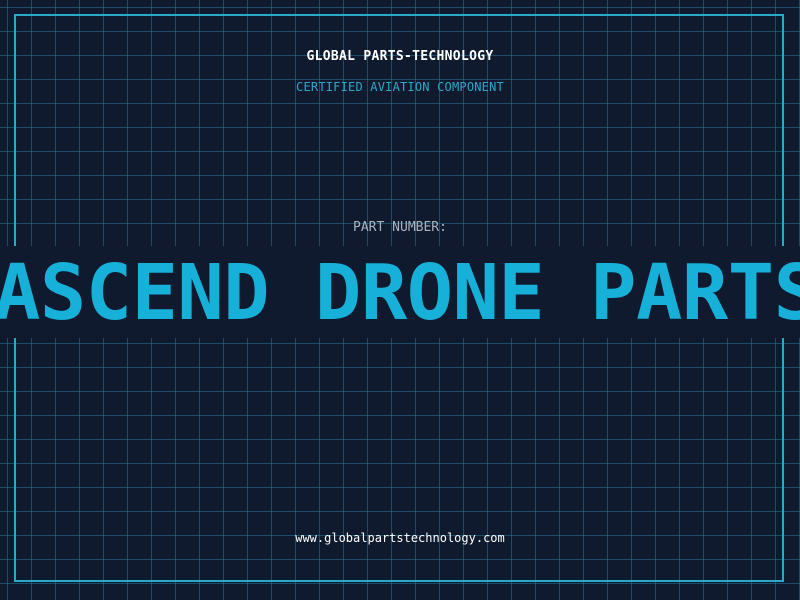 This screenshot has height=600, width=800. I want to click on brand-name: GLOBAL PARTS-TECHNOLOGY, so click(400, 56).